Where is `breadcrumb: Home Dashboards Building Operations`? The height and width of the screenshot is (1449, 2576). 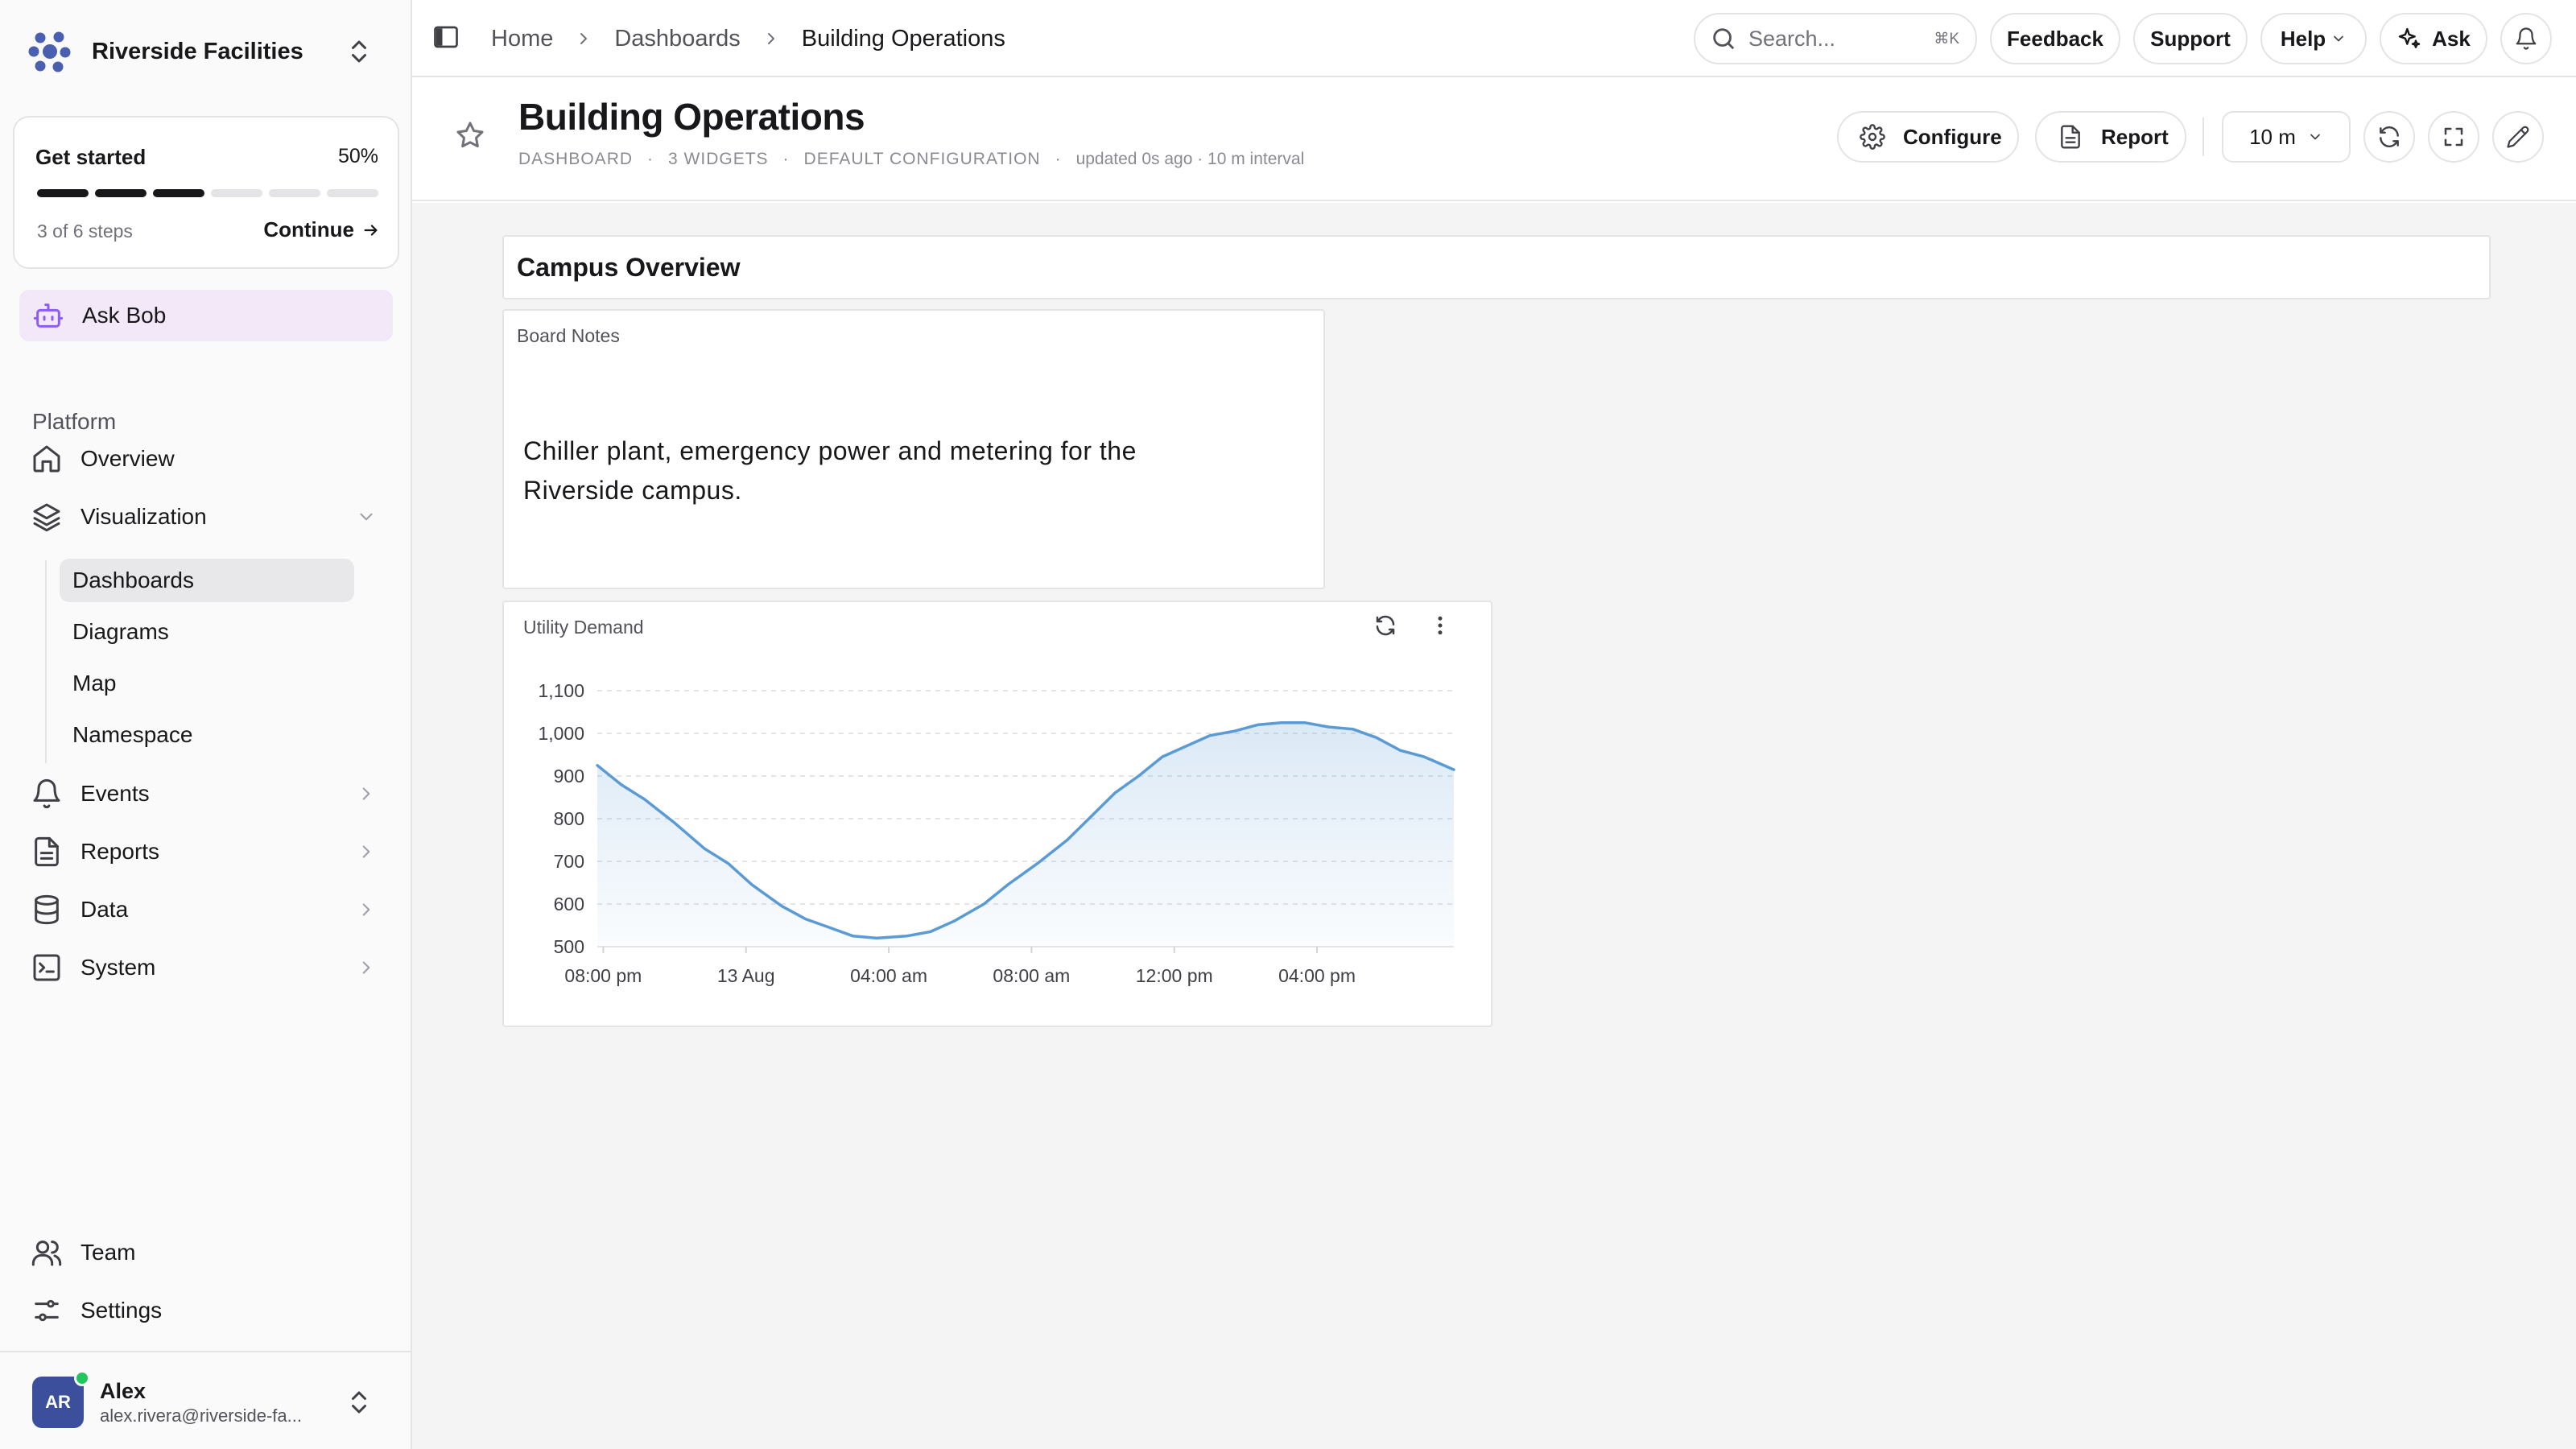
breadcrumb: Home Dashboards Building Operations is located at coordinates (748, 38).